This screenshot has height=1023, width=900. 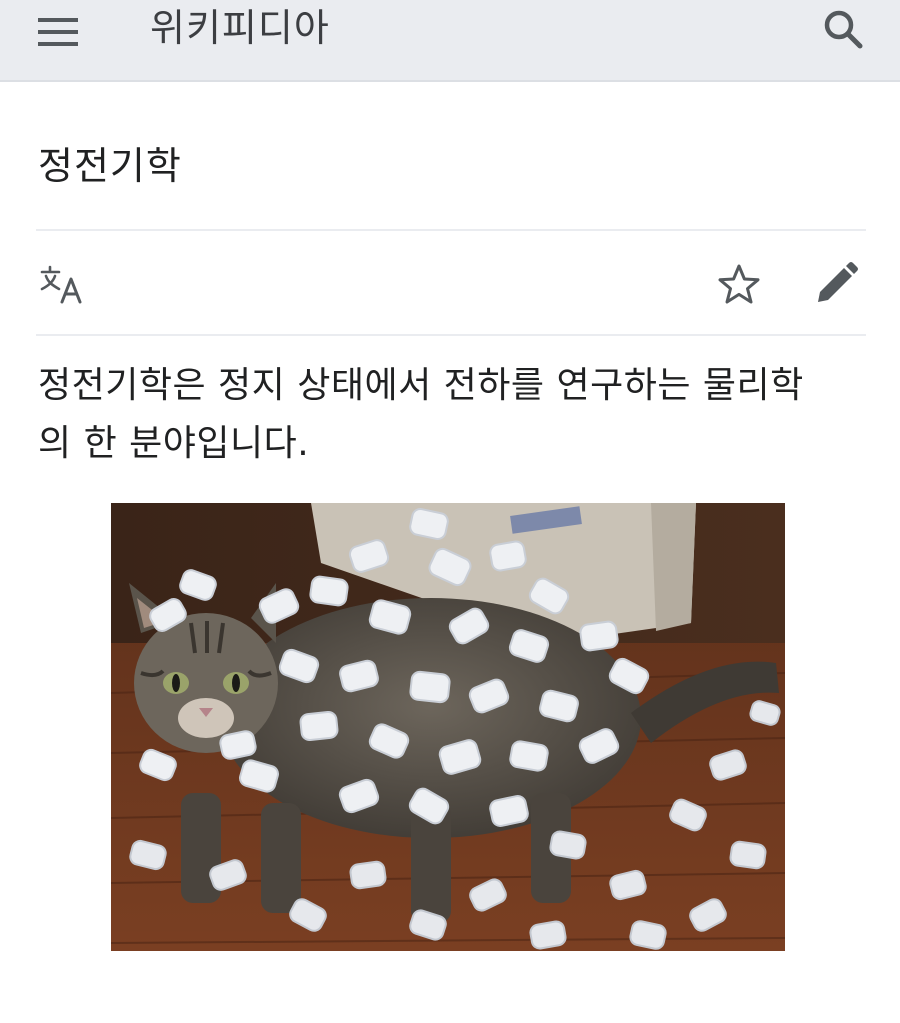 What do you see at coordinates (450, 41) in the screenshot?
I see `app-header: 위키피디아` at bounding box center [450, 41].